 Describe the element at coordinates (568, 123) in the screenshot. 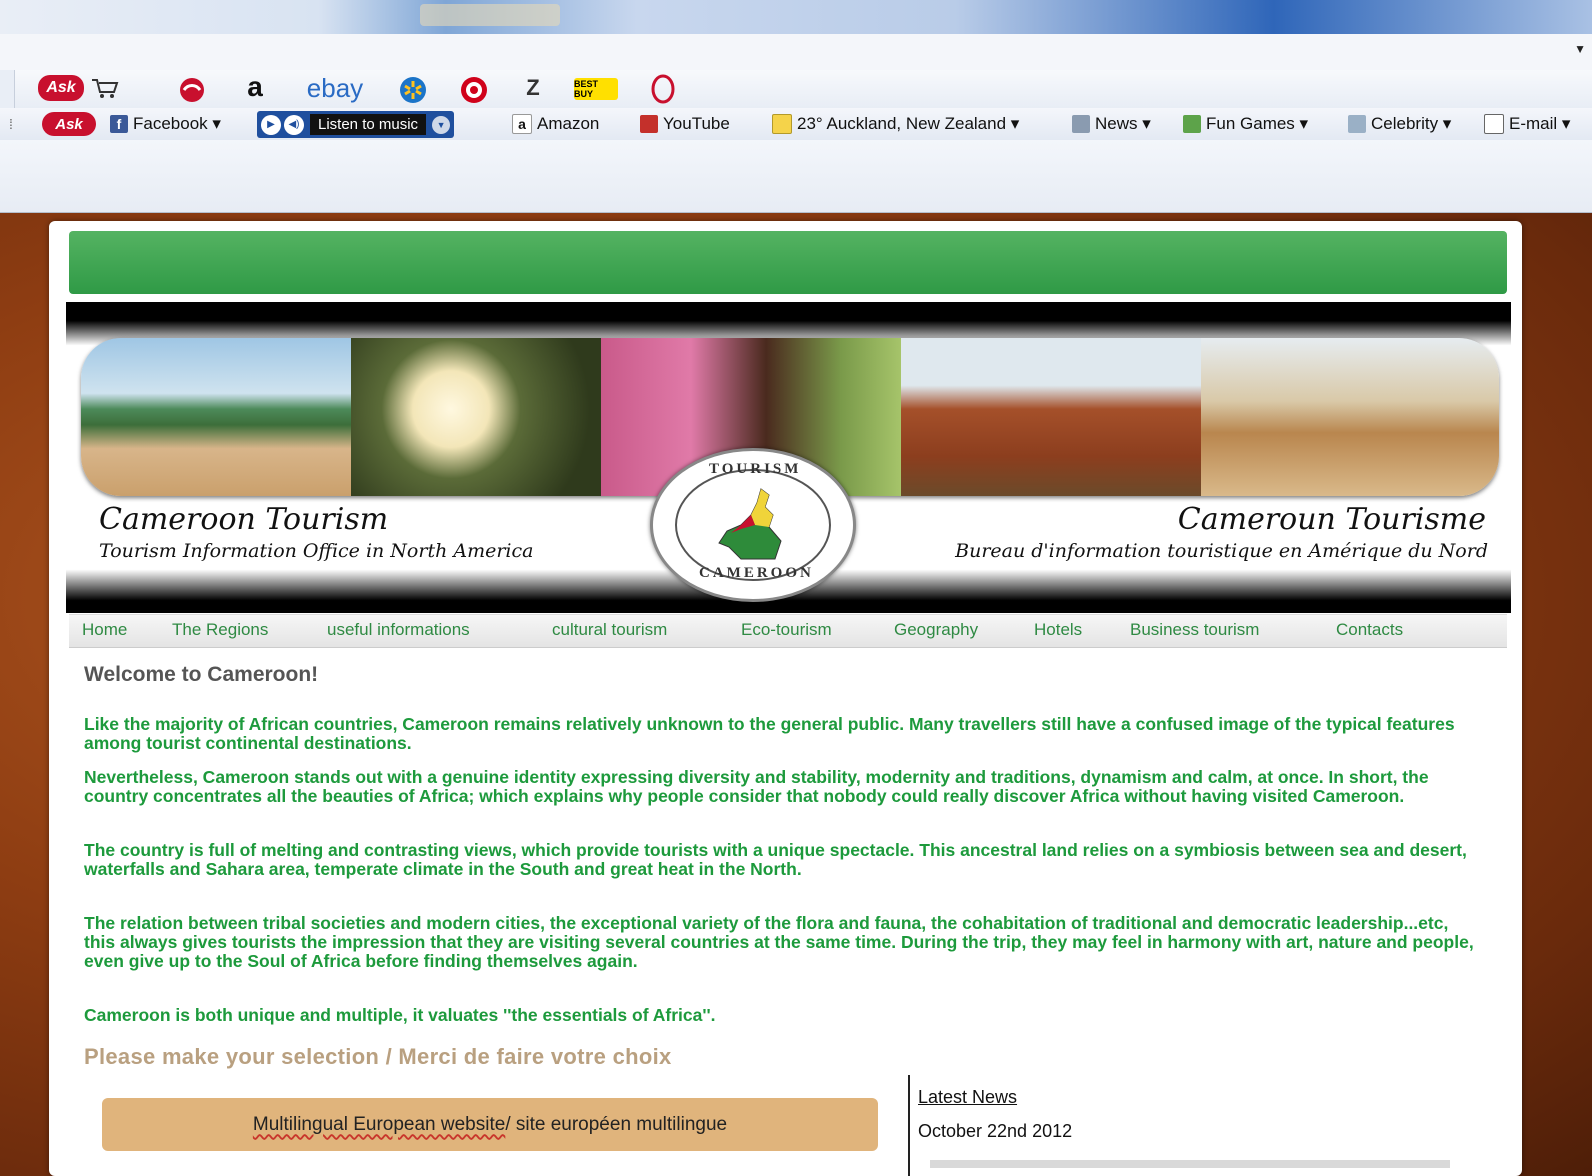

I see `favorite-label: Amazon` at that location.